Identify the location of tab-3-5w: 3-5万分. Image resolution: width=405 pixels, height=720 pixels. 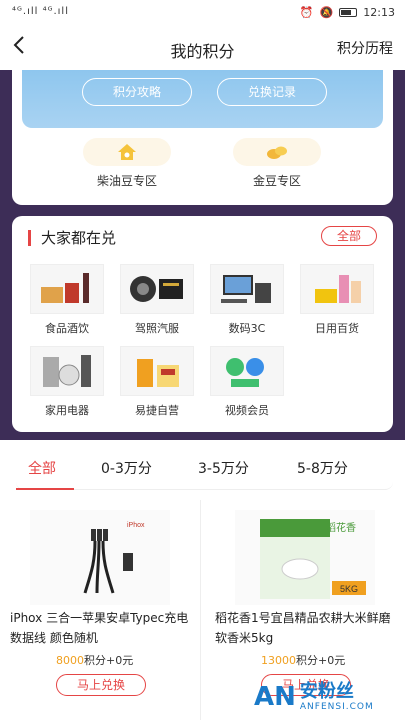
(223, 468).